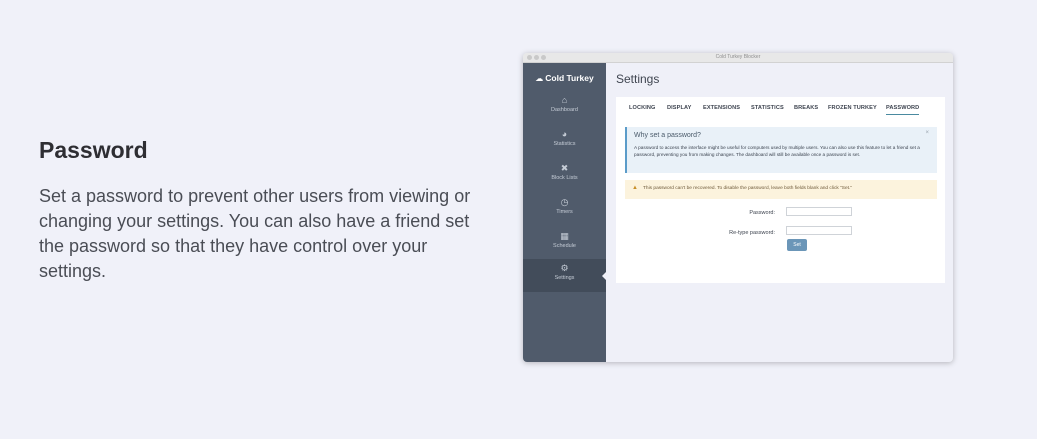 The width and height of the screenshot is (1037, 439). I want to click on x-icon: ✖, so click(564, 168).